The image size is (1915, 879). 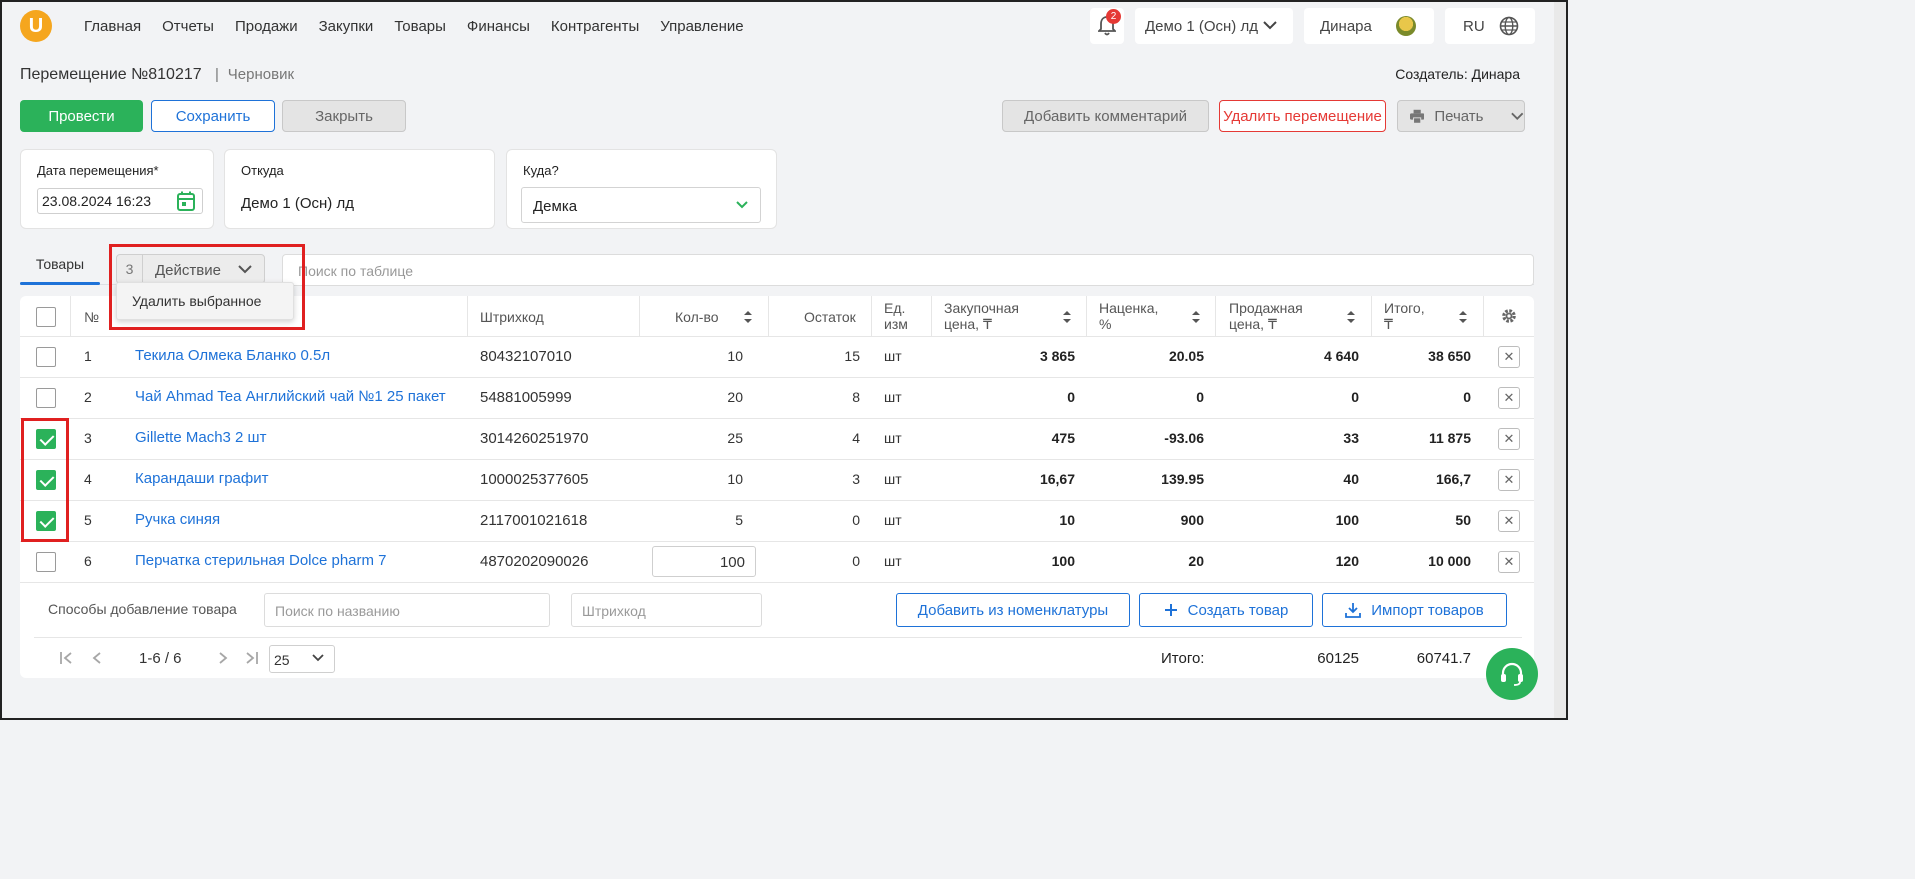 What do you see at coordinates (81, 116) in the screenshot?
I see `conduct-button: Провести` at bounding box center [81, 116].